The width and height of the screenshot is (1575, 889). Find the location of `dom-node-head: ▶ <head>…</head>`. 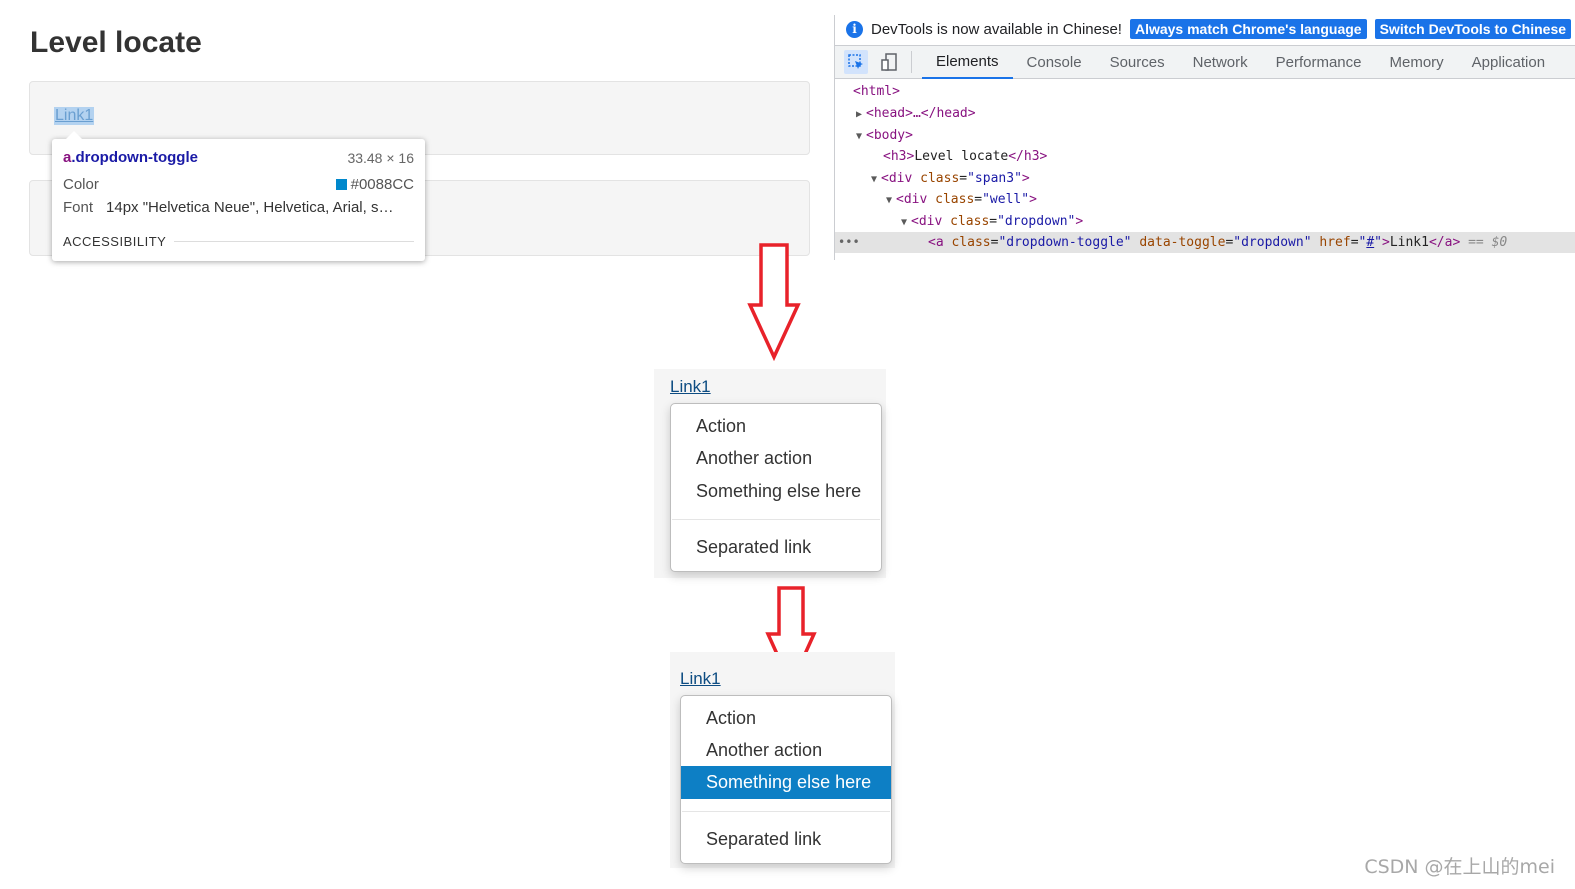

dom-node-head: ▶ <head>…</head> is located at coordinates (916, 113).